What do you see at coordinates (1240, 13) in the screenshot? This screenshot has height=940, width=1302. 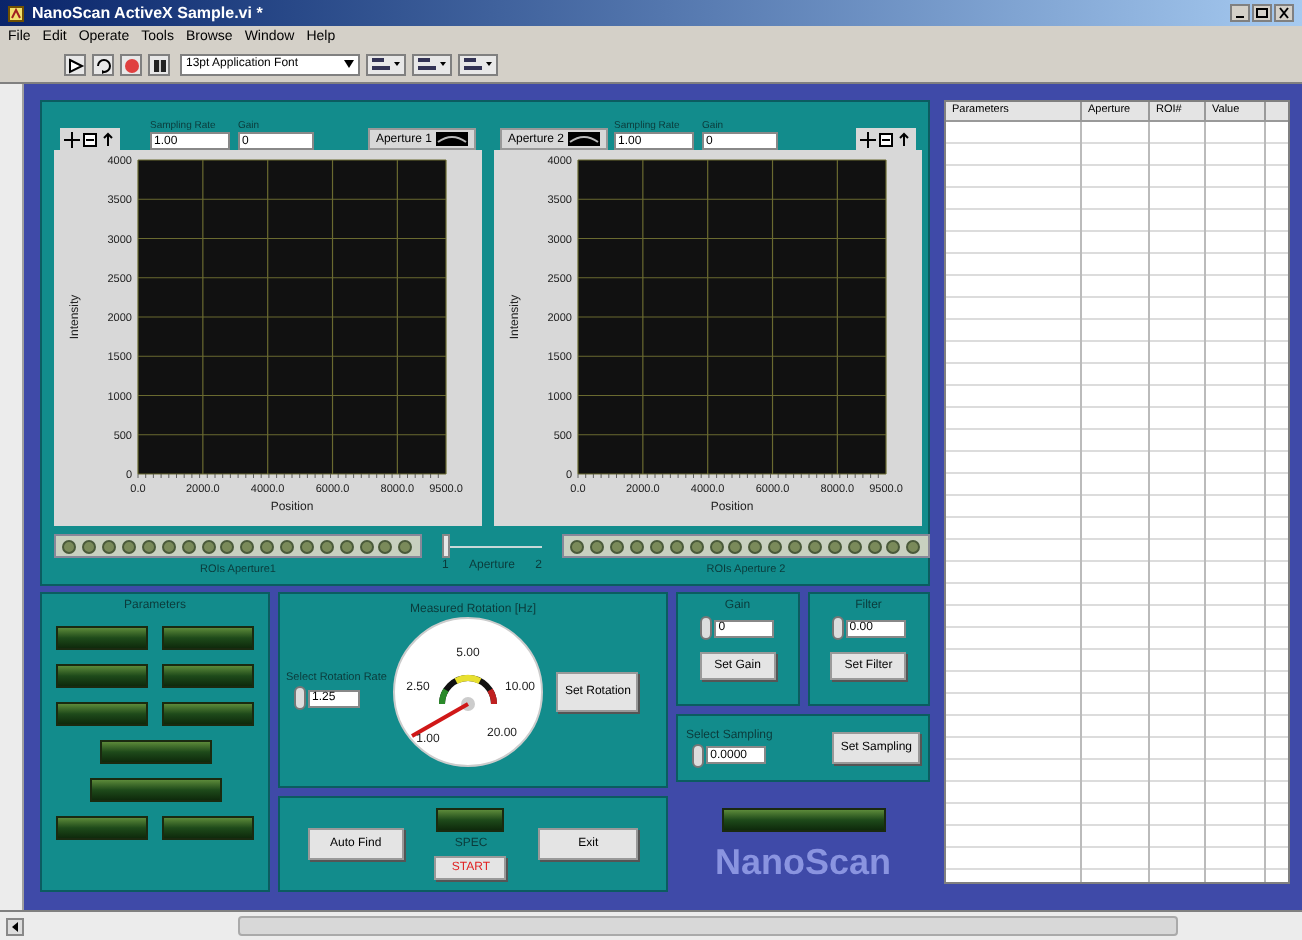 I see `minimize-button` at bounding box center [1240, 13].